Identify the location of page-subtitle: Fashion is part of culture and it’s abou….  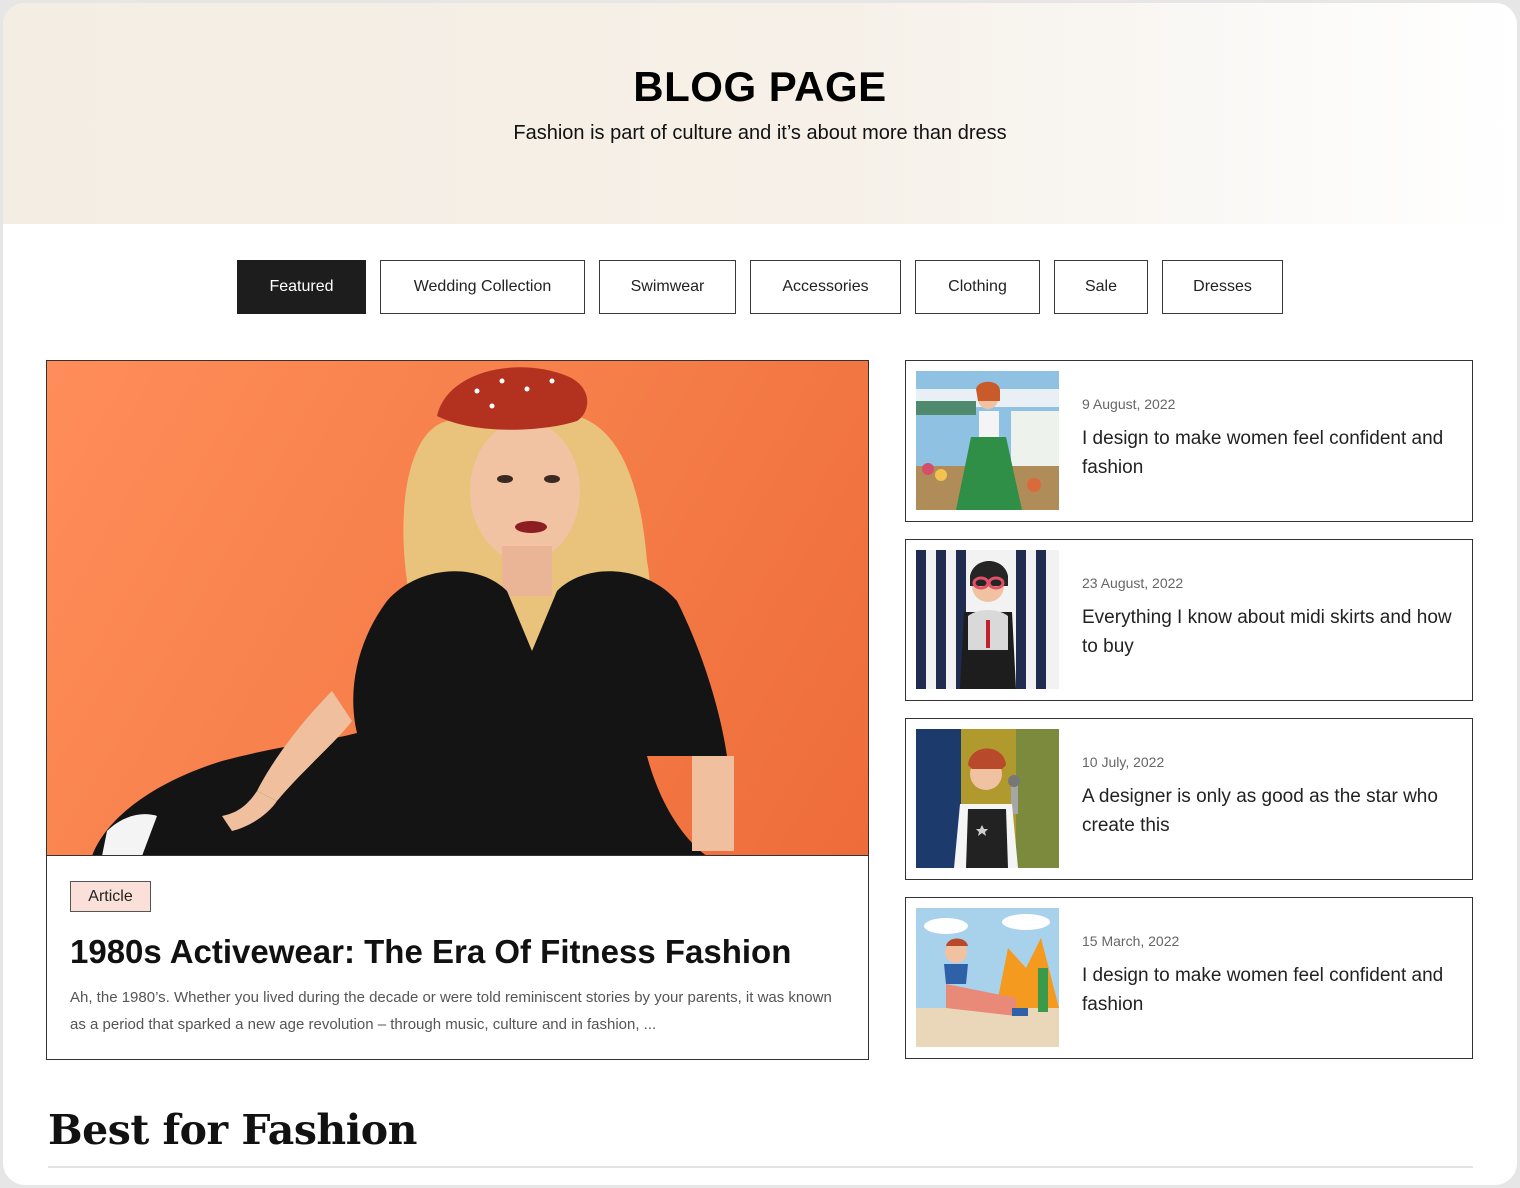
(760, 133).